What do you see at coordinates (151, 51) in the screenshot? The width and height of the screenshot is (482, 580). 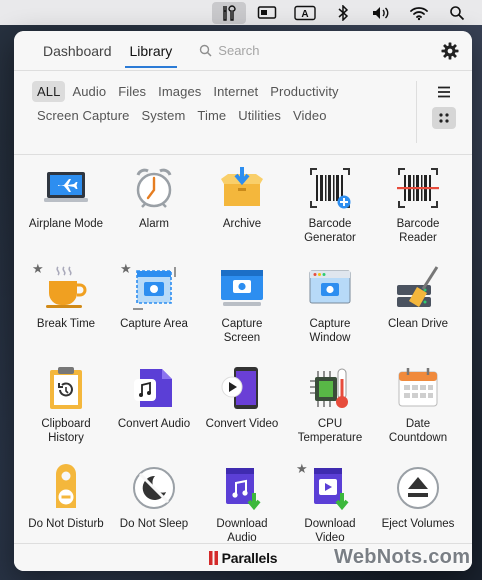 I see `tab-library: Library` at bounding box center [151, 51].